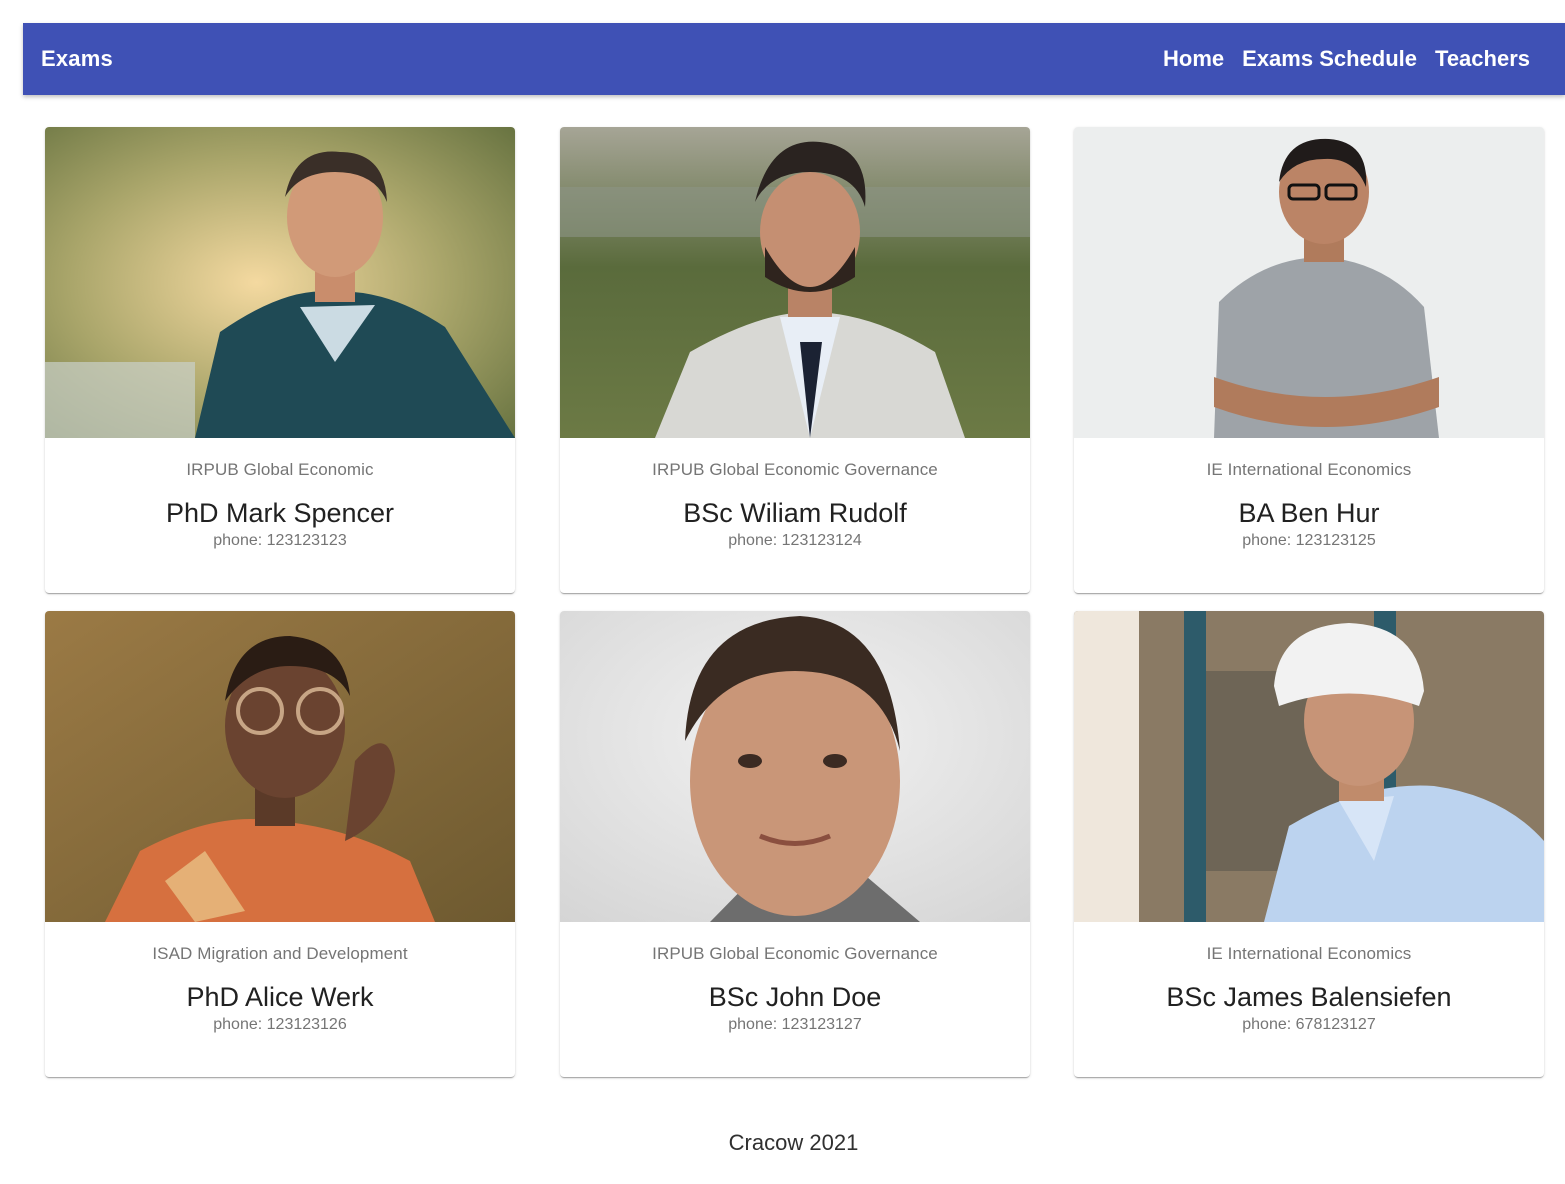 The image size is (1565, 1184). I want to click on teacher-phone: phone: 123123125, so click(1309, 541).